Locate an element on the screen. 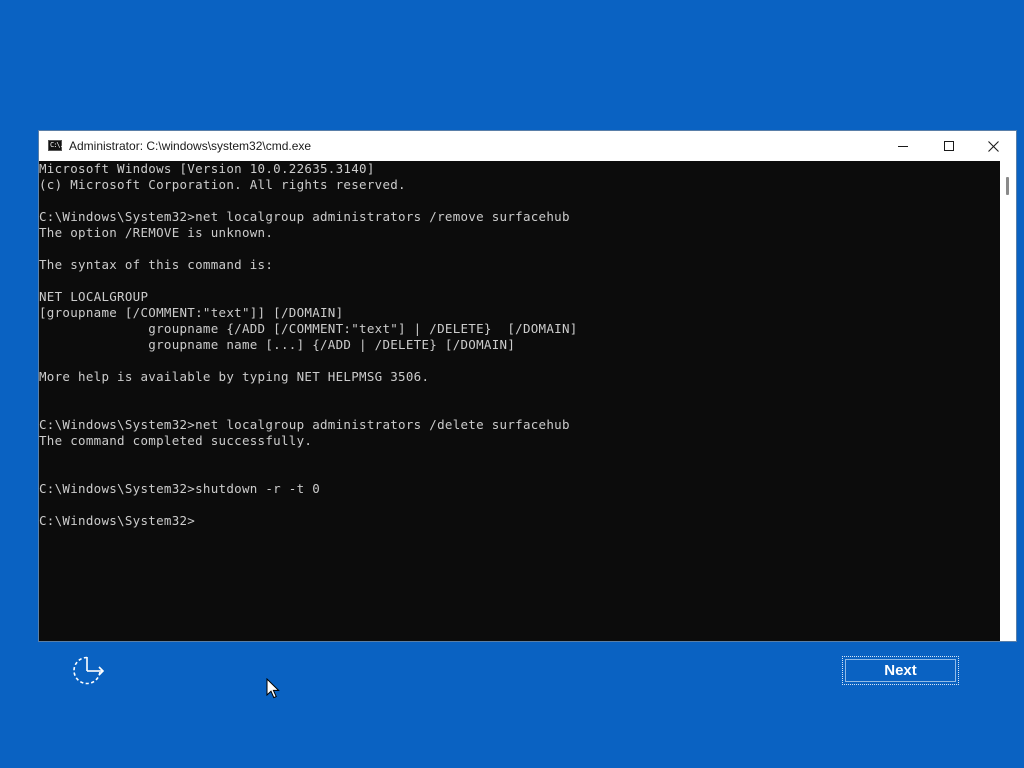 This screenshot has width=1024, height=768. close-button is located at coordinates (993, 146).